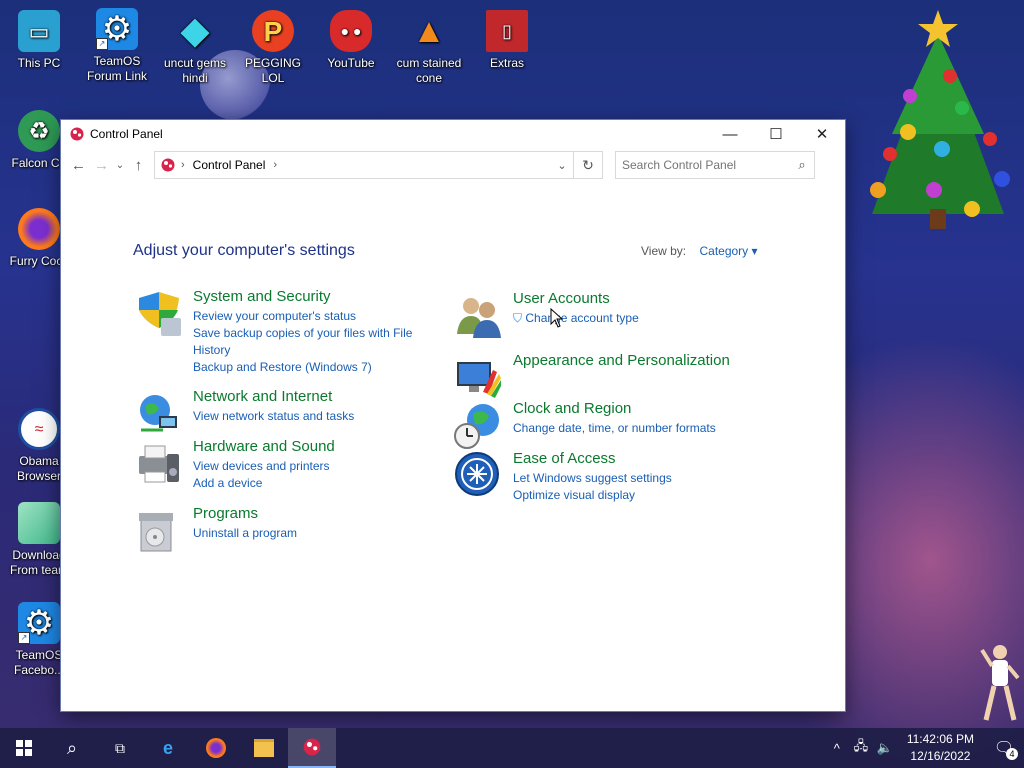 The image size is (1024, 768). Describe the element at coordinates (453, 134) in the screenshot. I see `window-titlebar: Control Panel — ☐ ✕` at that location.